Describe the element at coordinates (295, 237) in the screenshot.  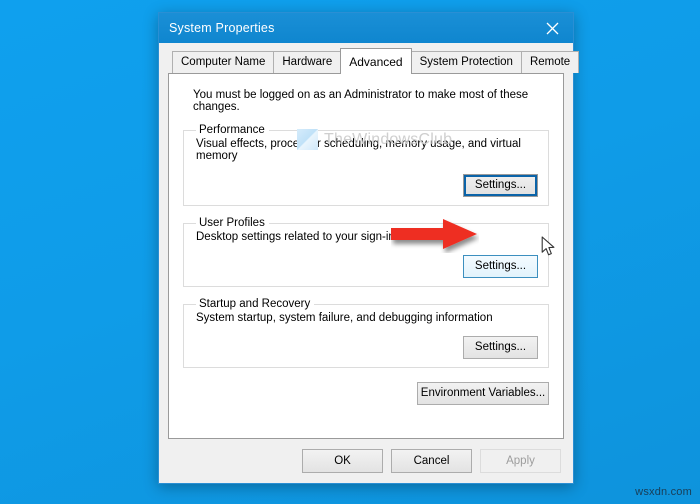
I see `group-user-profiles-description: Desktop settings related to your sign-in` at that location.